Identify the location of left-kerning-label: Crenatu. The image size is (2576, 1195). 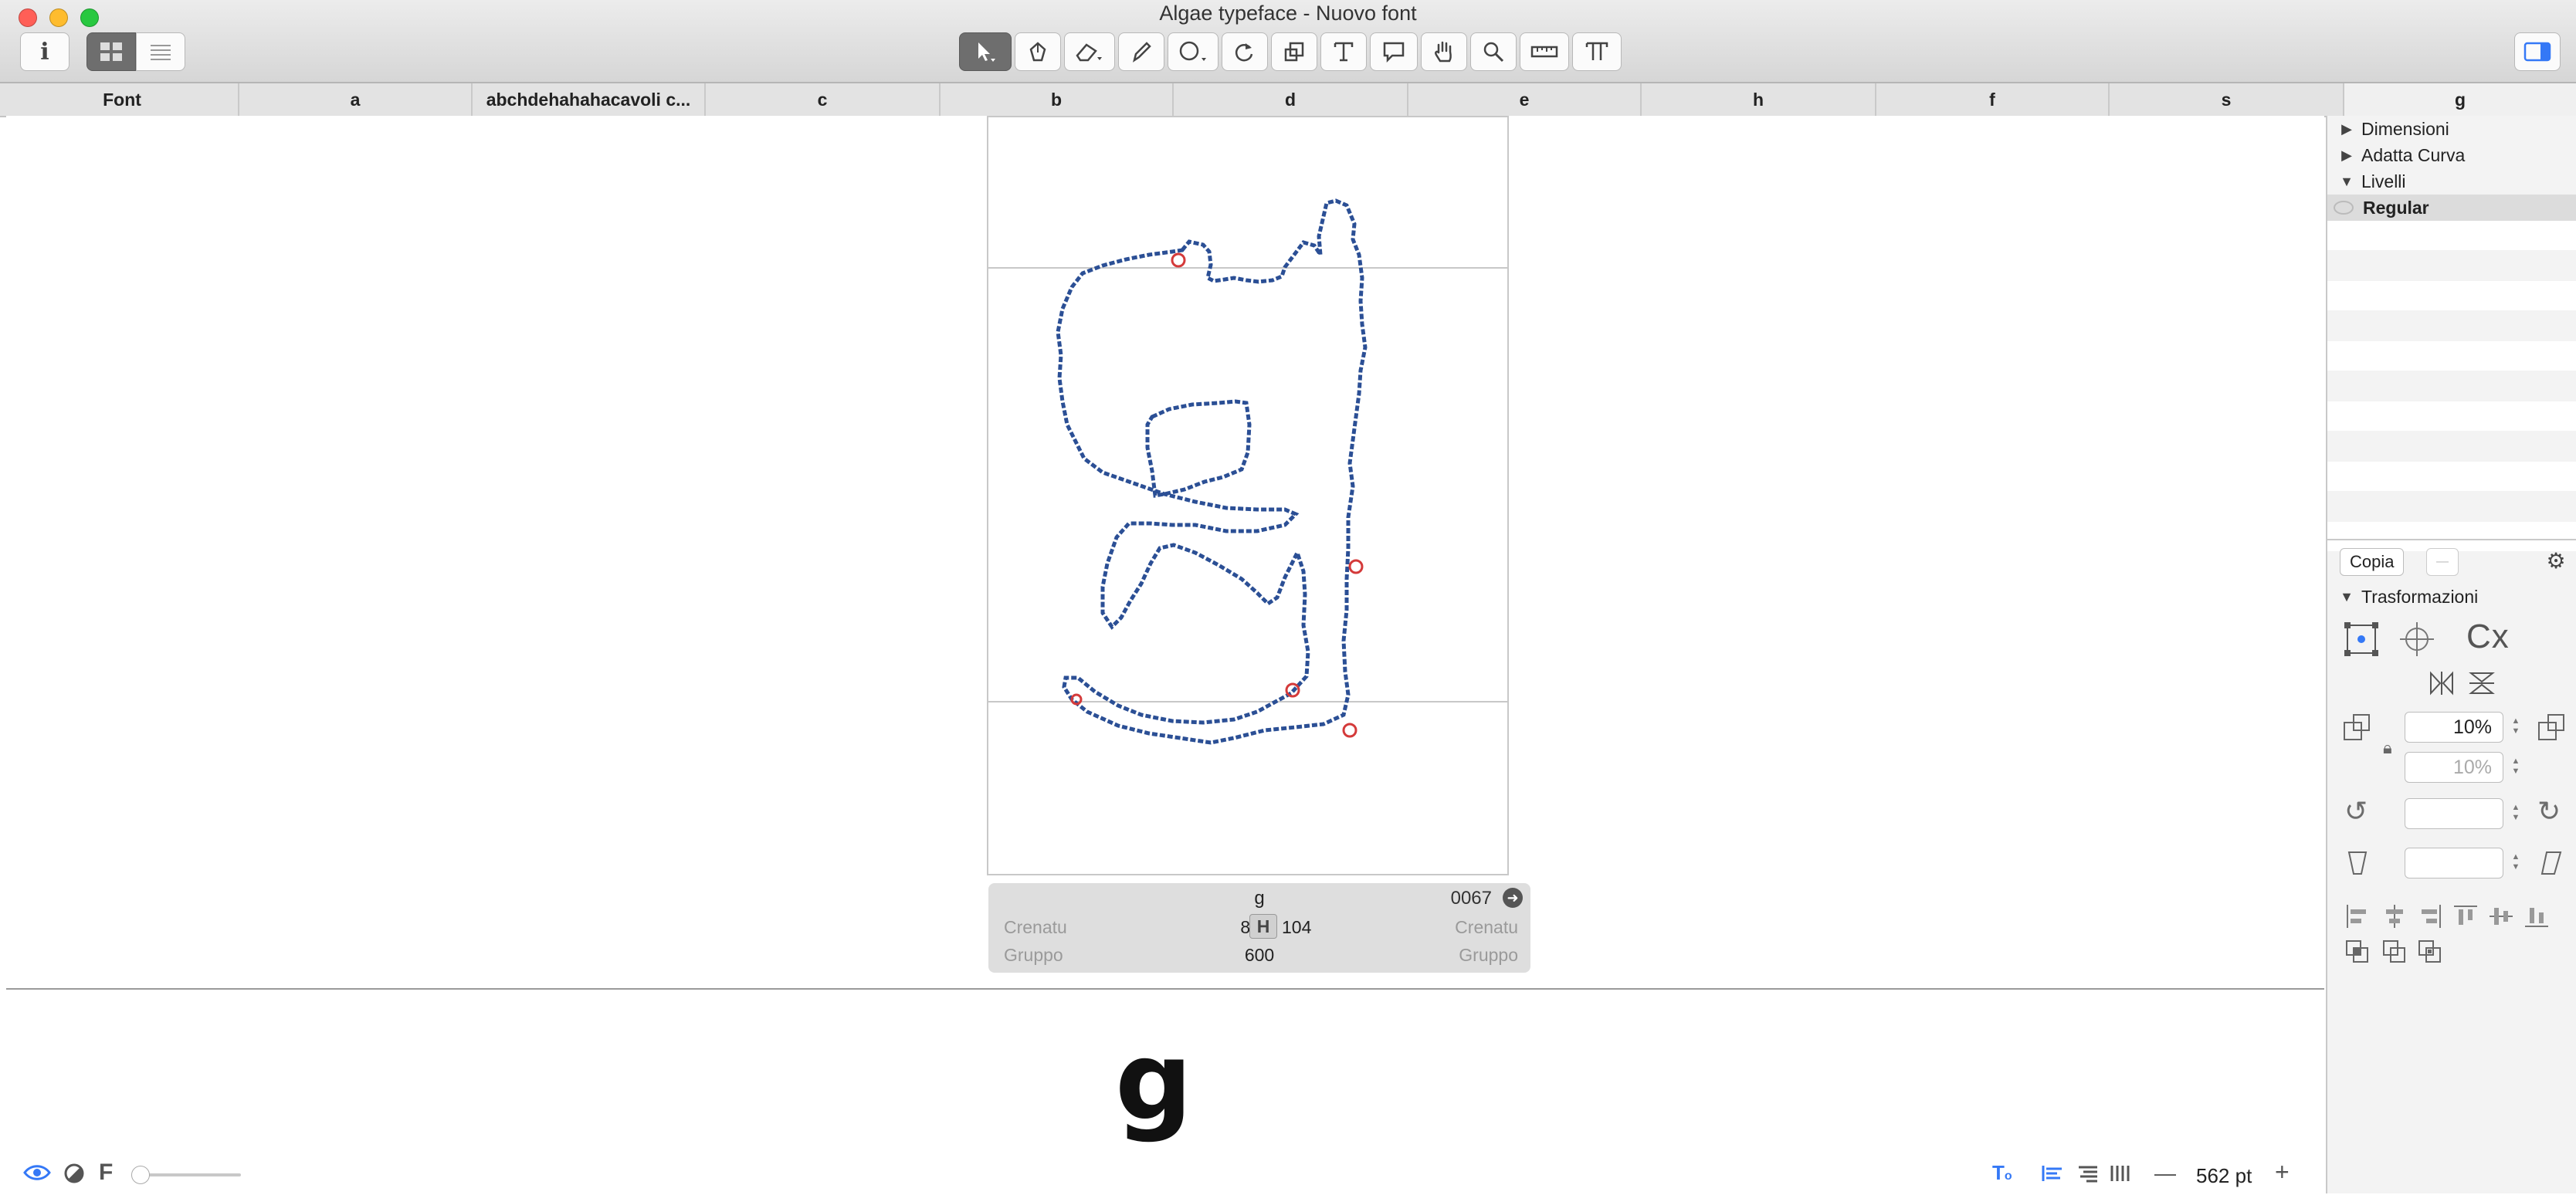
(1035, 927).